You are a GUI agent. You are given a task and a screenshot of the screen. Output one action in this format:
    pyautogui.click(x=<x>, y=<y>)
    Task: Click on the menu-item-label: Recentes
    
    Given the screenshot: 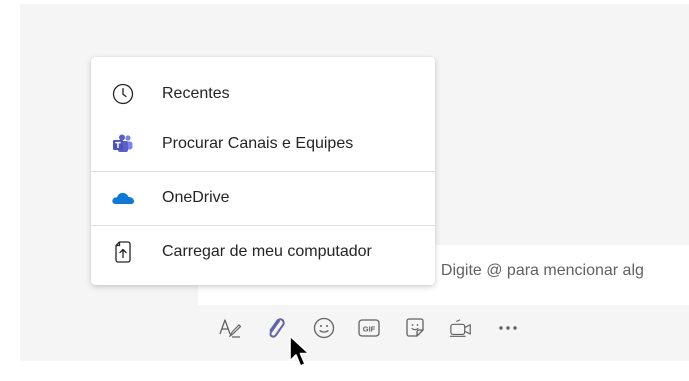 What is the action you would take?
    pyautogui.click(x=196, y=93)
    